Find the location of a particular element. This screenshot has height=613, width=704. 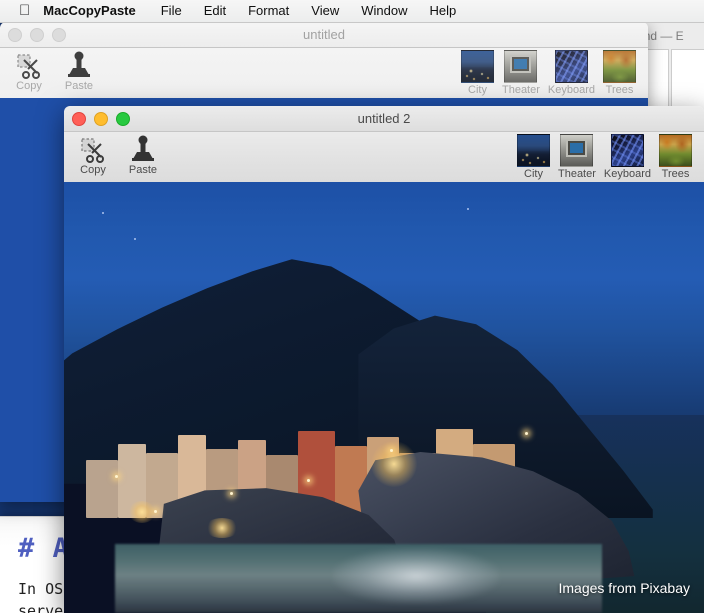

menu-item-help: Help is located at coordinates (442, 11).